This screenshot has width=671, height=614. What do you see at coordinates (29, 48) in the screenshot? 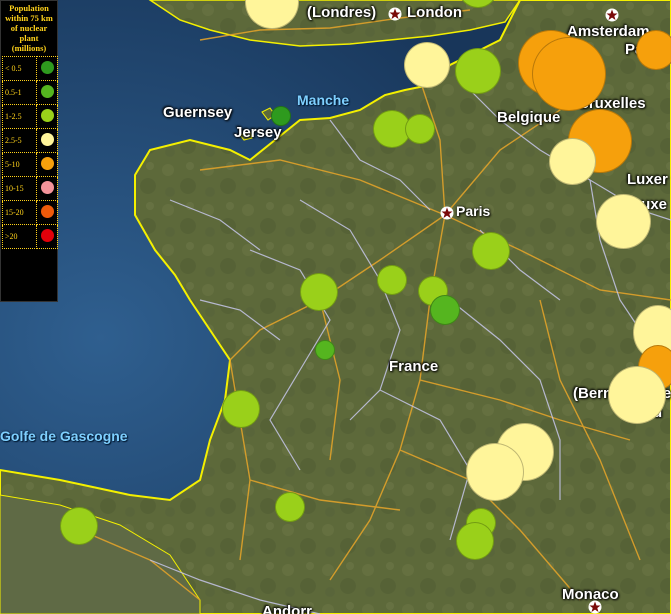
I see `legend-title-line: (millions)` at bounding box center [29, 48].